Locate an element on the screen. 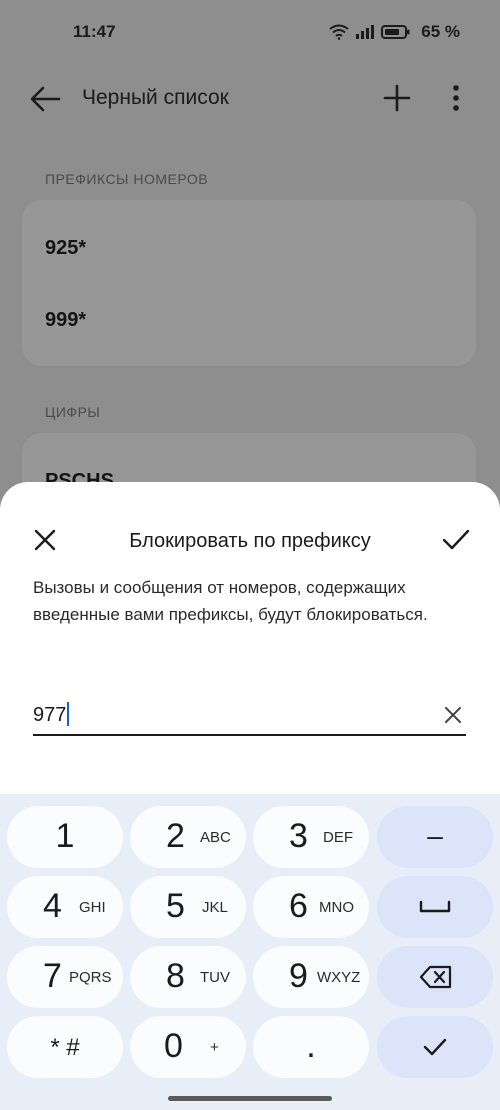  more-options-icon is located at coordinates (456, 98).